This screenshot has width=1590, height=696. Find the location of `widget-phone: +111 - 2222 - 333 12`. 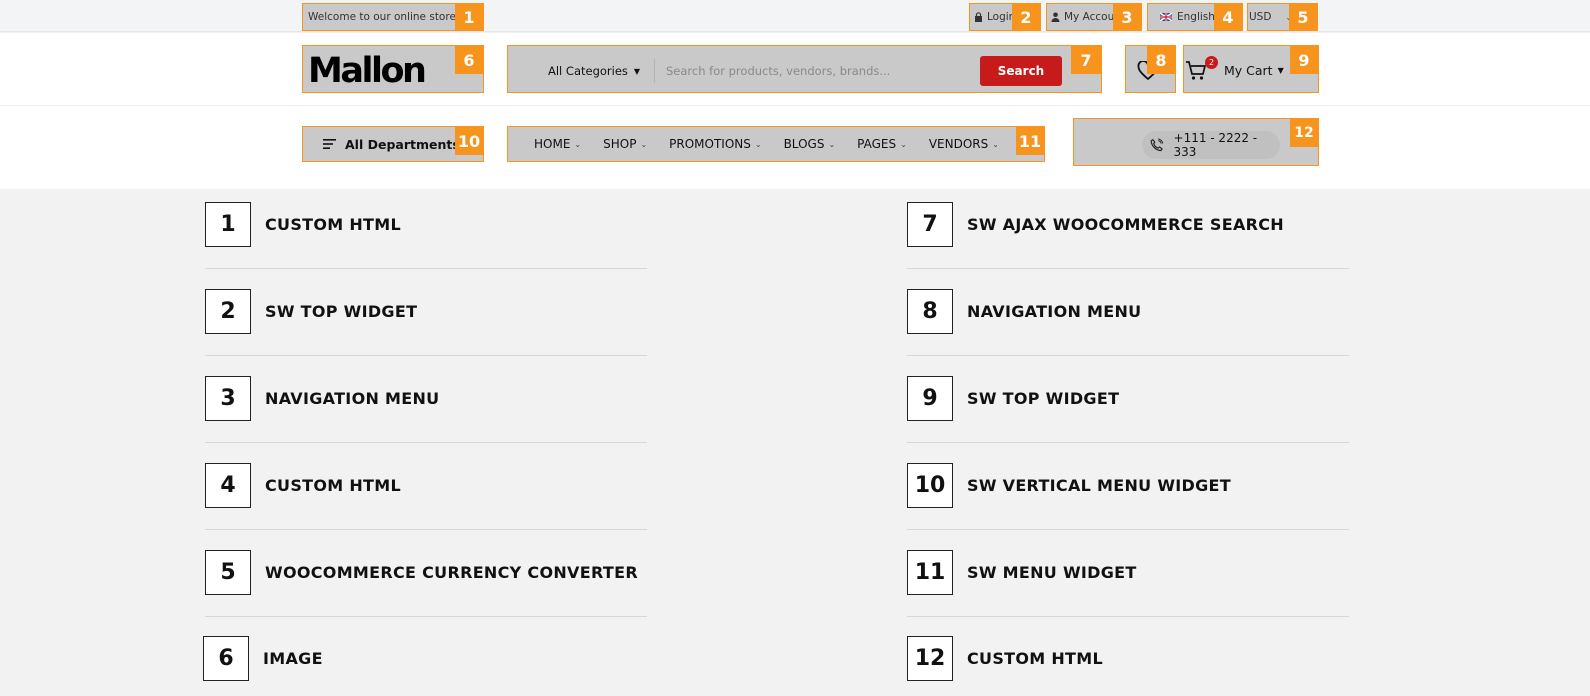

widget-phone: +111 - 2222 - 333 12 is located at coordinates (1196, 142).